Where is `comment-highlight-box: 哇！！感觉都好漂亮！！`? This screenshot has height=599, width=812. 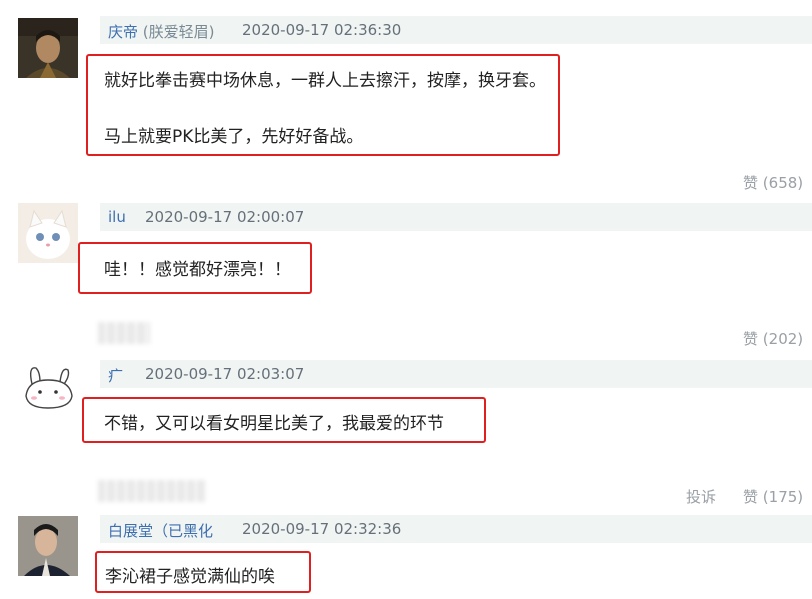
comment-highlight-box: 哇！！感觉都好漂亮！！ is located at coordinates (195, 268).